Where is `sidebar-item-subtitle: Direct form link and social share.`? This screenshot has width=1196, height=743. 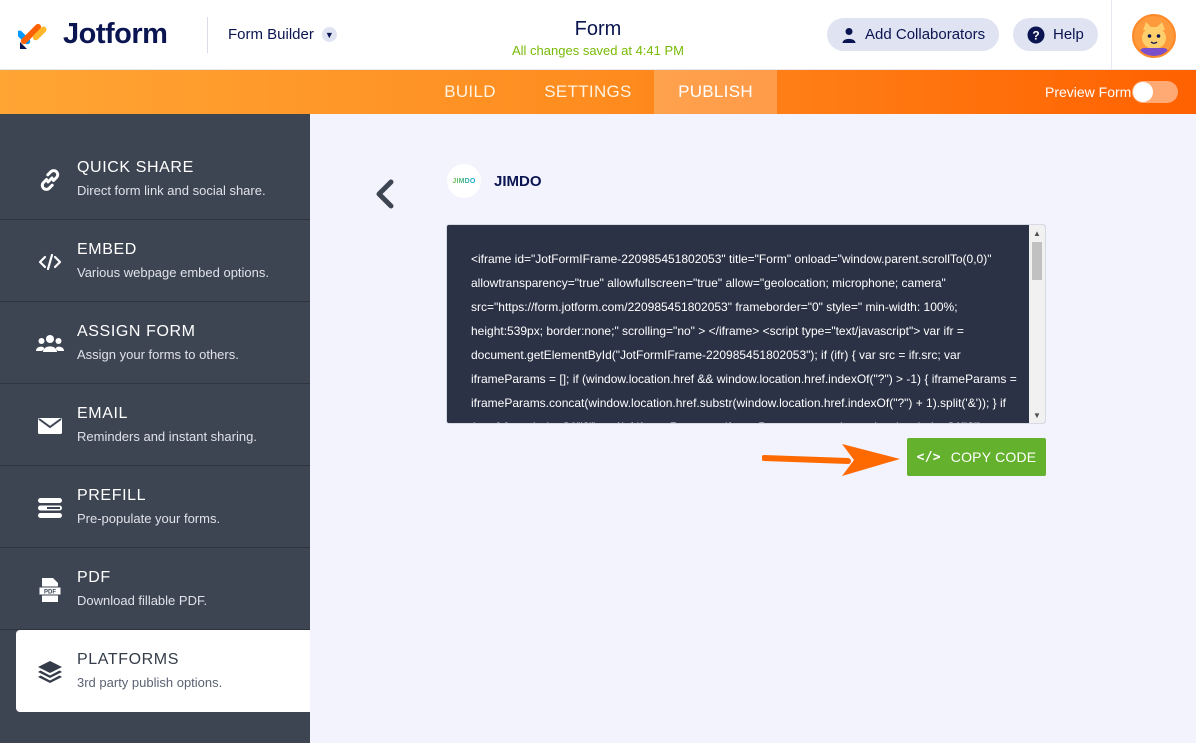
sidebar-item-subtitle: Direct form link and social share. is located at coordinates (171, 190).